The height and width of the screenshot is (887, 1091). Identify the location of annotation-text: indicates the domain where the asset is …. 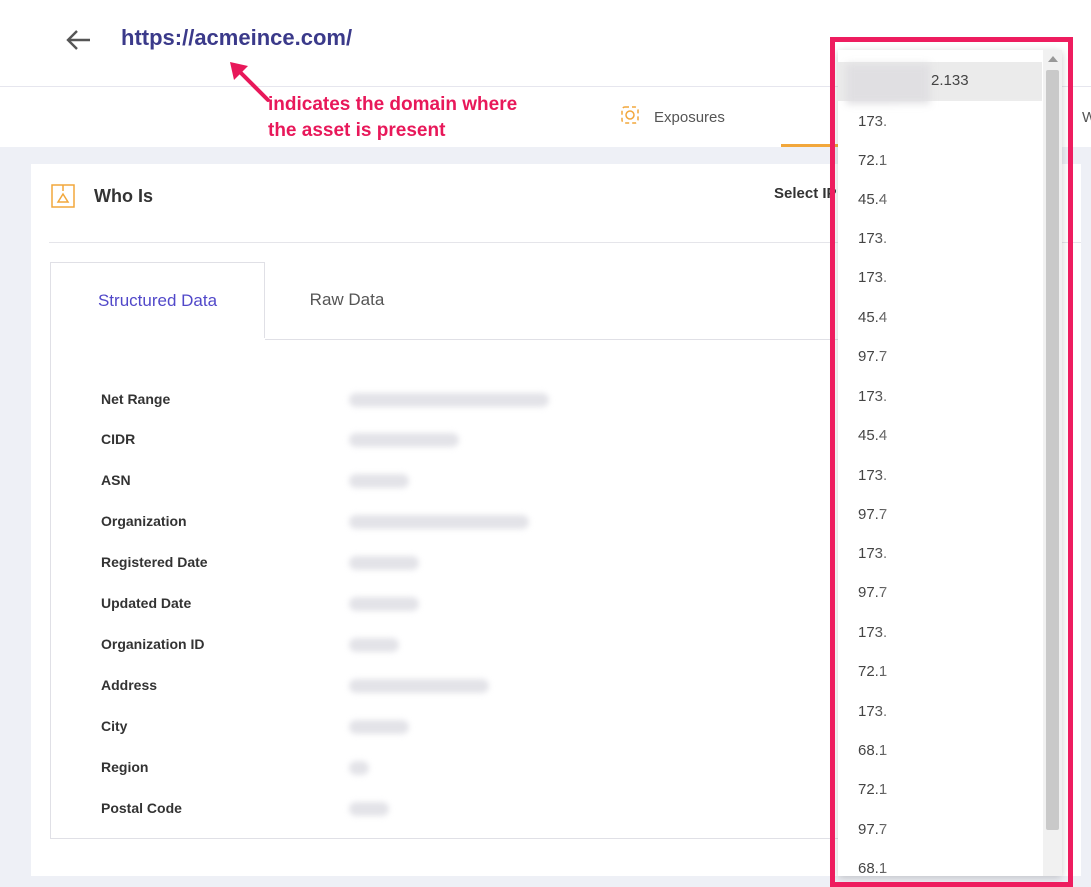
(392, 118).